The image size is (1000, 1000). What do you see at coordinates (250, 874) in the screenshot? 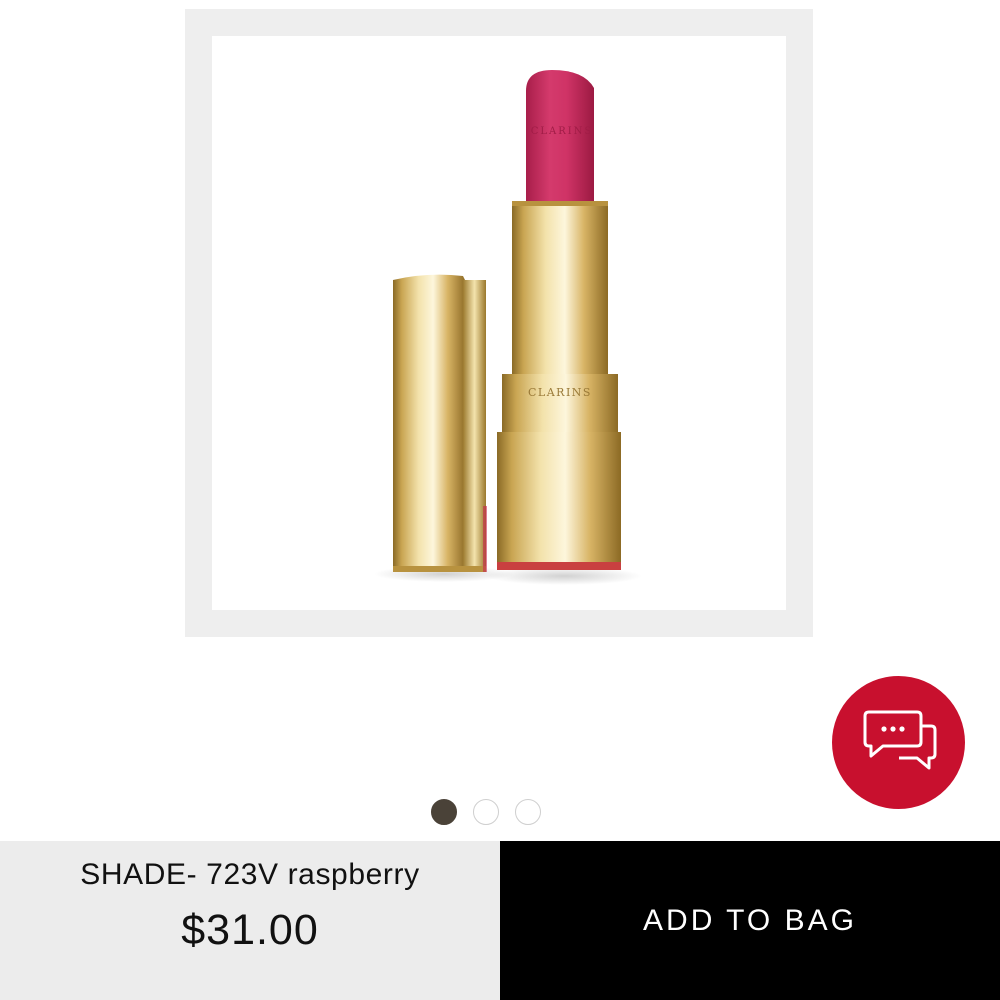
I see `shade-label: SHADE- 723V raspberry` at bounding box center [250, 874].